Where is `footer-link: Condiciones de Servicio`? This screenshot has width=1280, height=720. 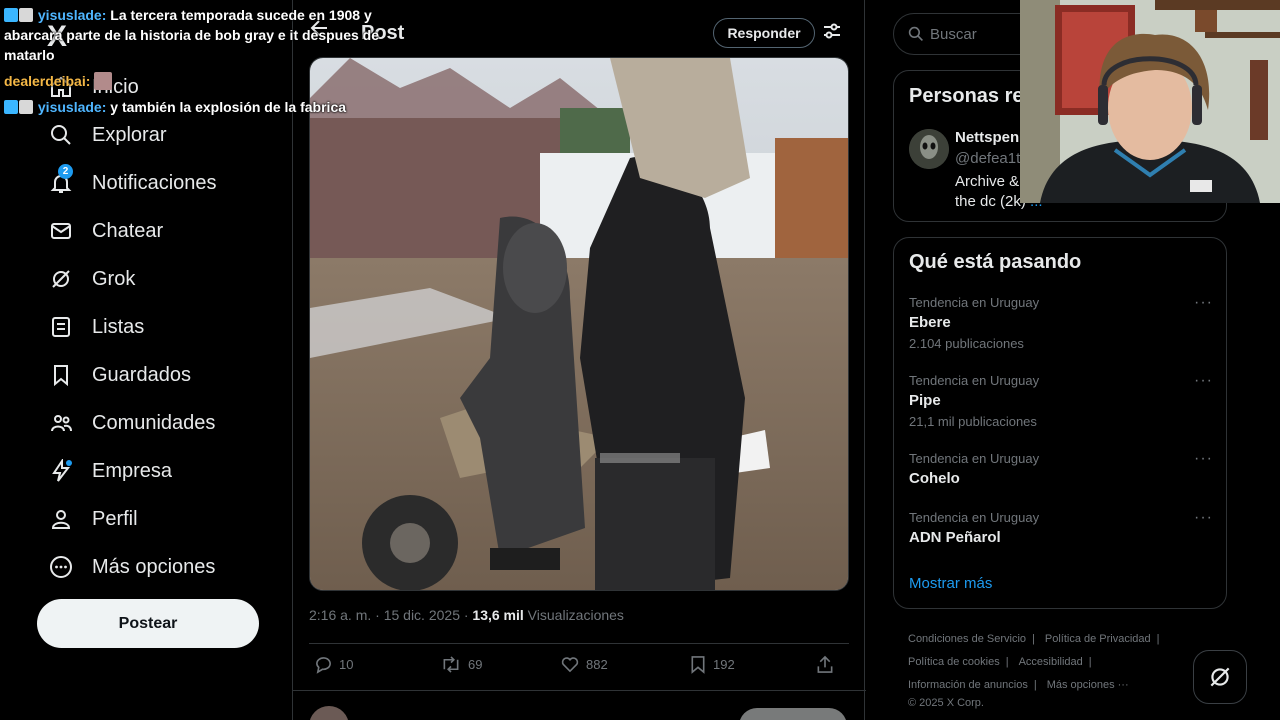 footer-link: Condiciones de Servicio is located at coordinates (967, 639).